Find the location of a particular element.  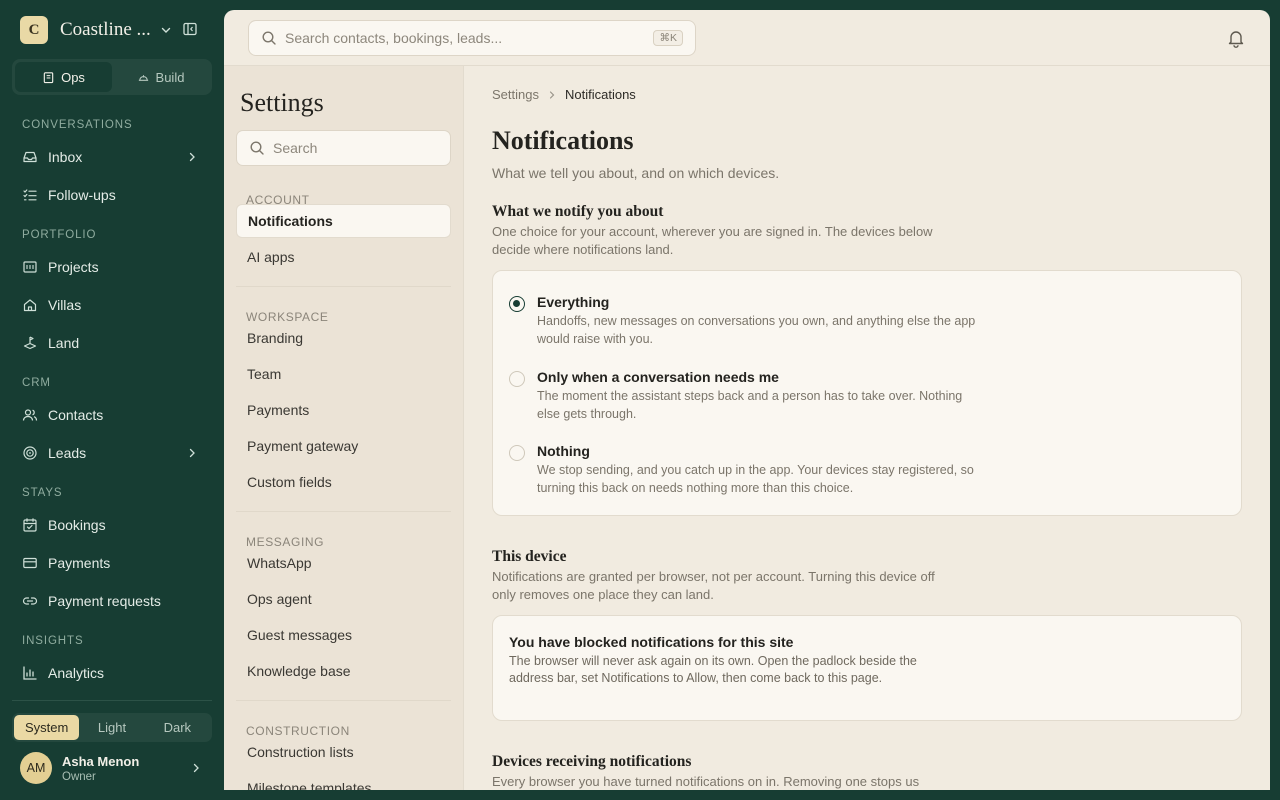

nav-item-label: Analytics is located at coordinates (76, 673).